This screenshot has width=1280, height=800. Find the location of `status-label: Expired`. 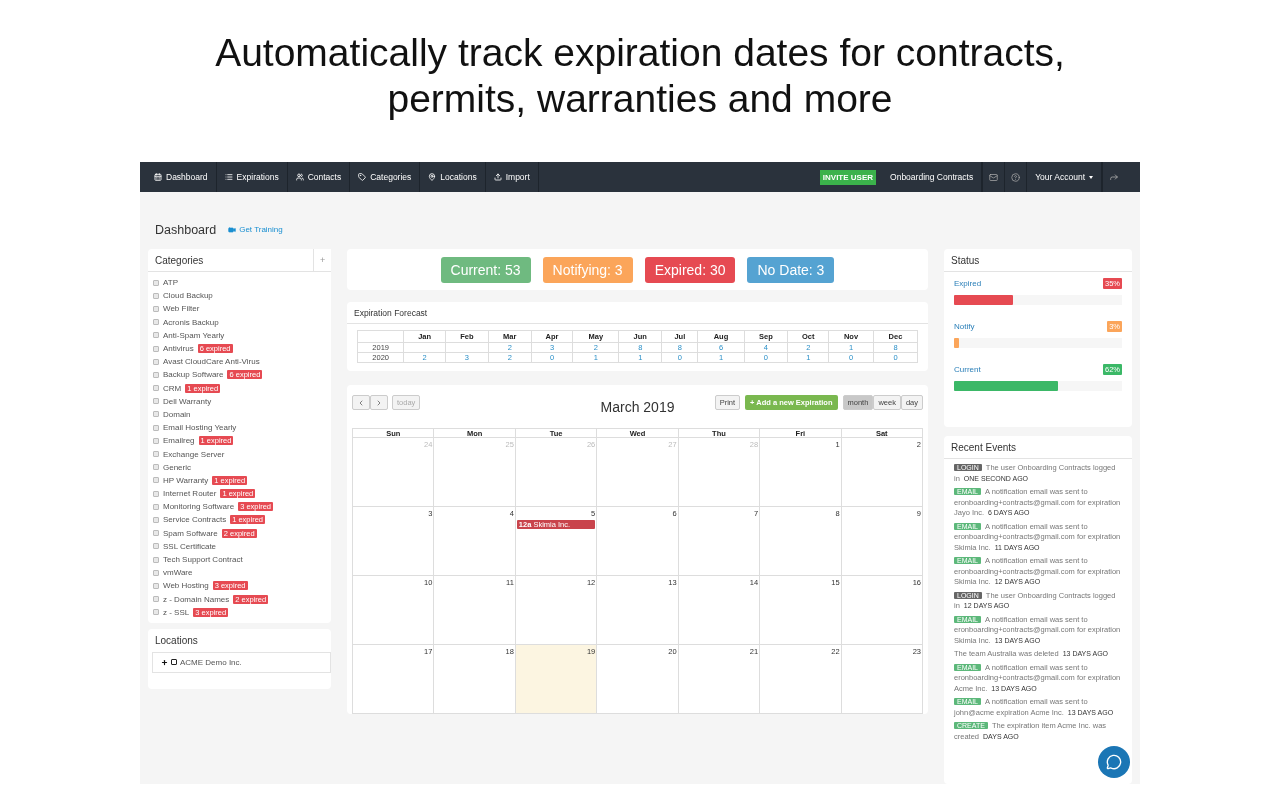

status-label: Expired is located at coordinates (968, 283).